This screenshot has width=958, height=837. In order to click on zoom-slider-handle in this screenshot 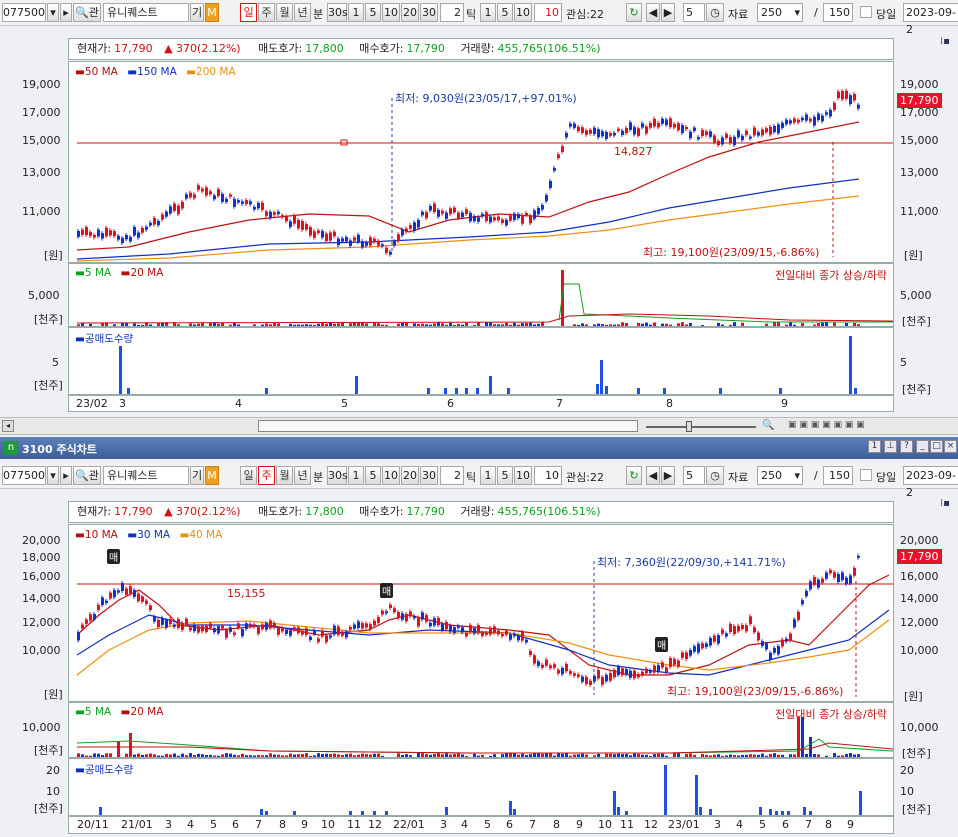, I will do `click(689, 426)`.